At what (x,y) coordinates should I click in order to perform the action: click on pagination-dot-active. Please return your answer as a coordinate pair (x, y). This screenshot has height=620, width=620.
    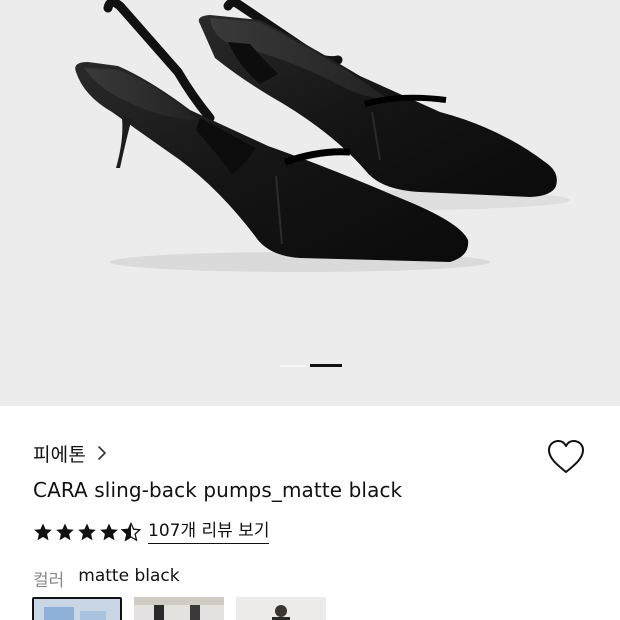
    Looking at the image, I should click on (326, 365).